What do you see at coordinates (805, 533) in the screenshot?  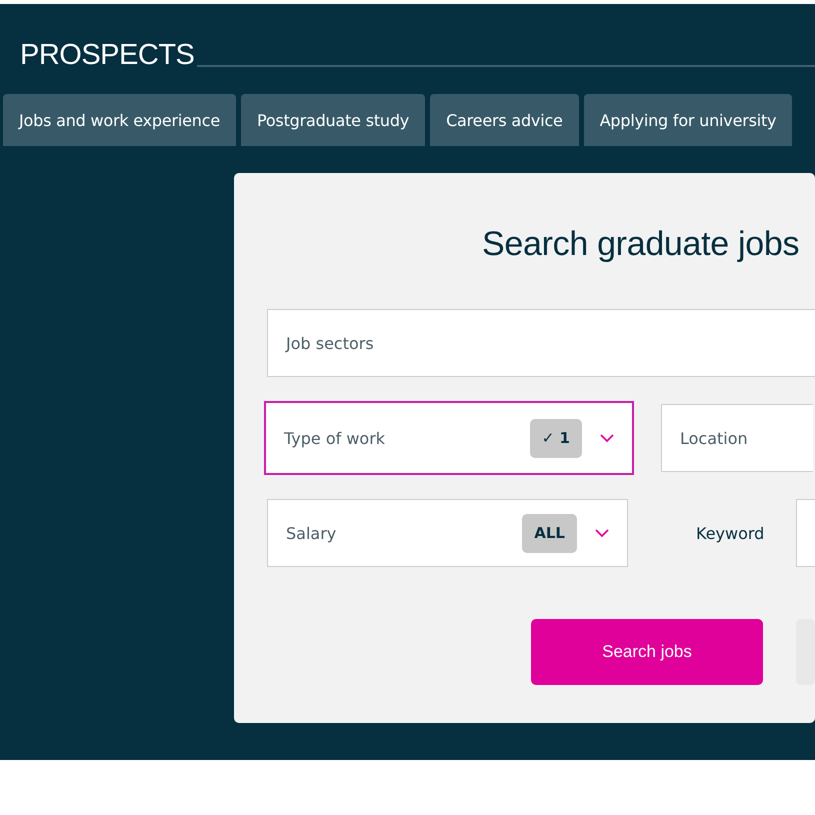 I see `keyword-field` at bounding box center [805, 533].